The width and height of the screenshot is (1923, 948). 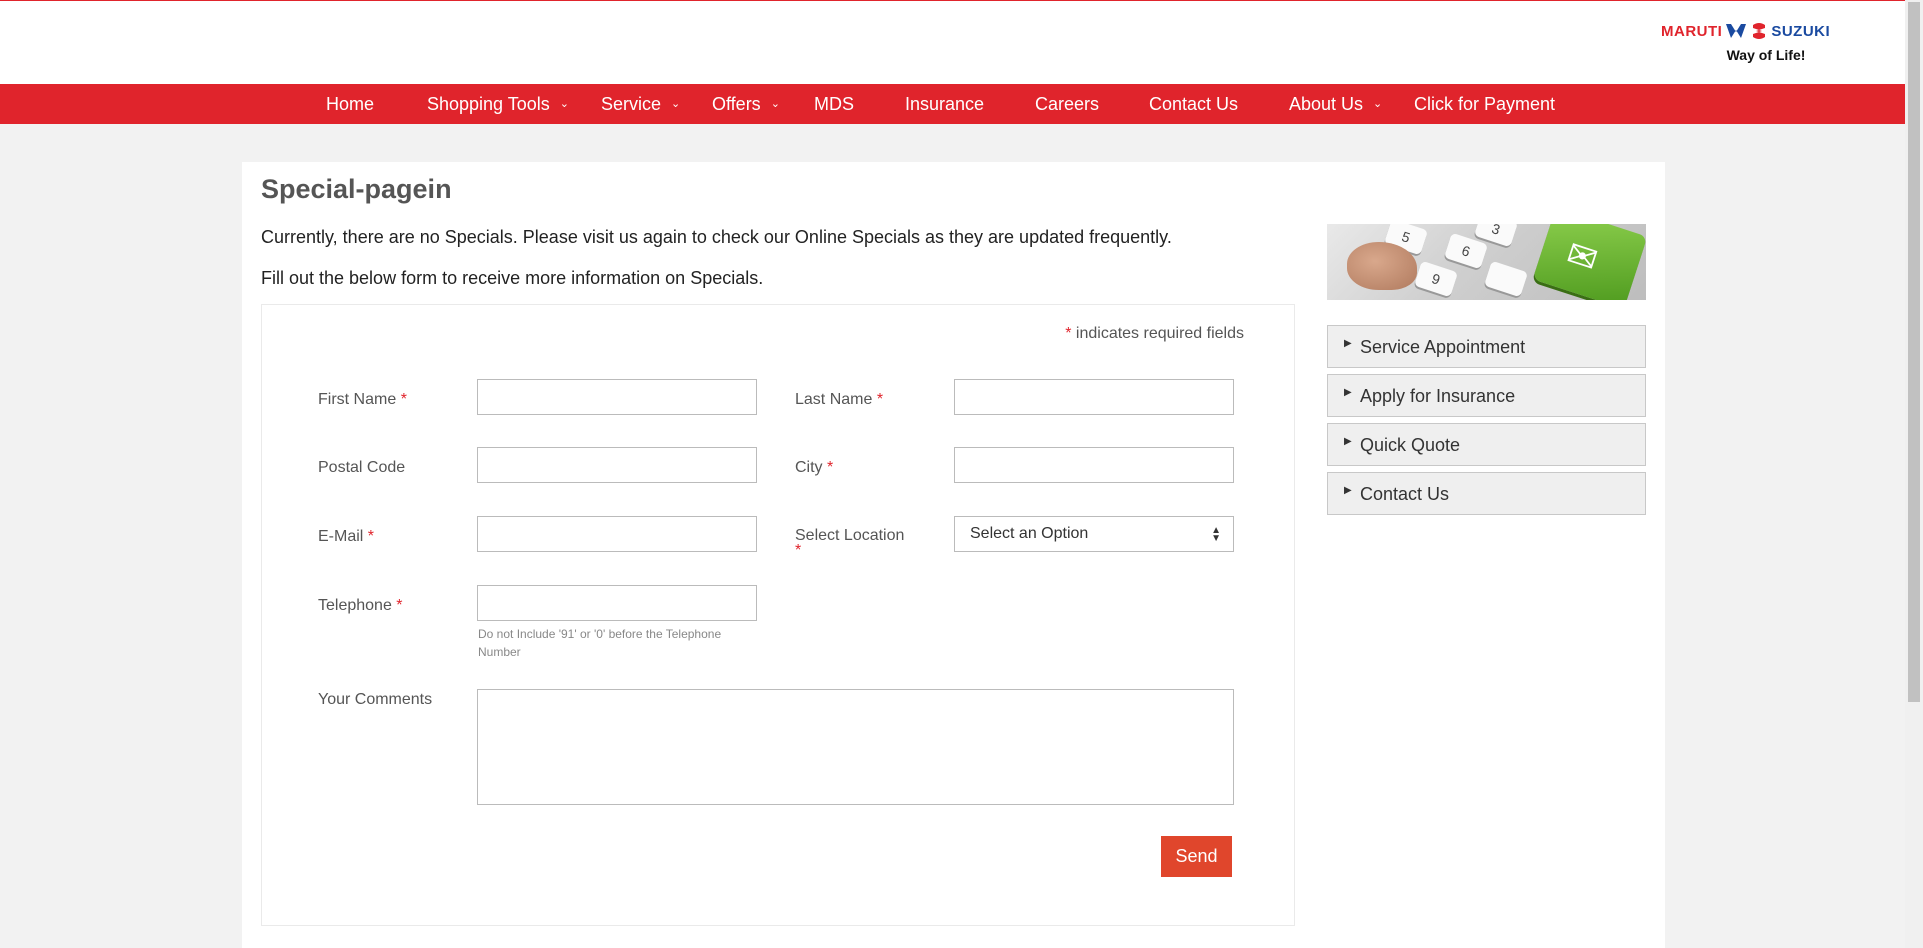 I want to click on nav-mds: MDS, so click(x=834, y=104).